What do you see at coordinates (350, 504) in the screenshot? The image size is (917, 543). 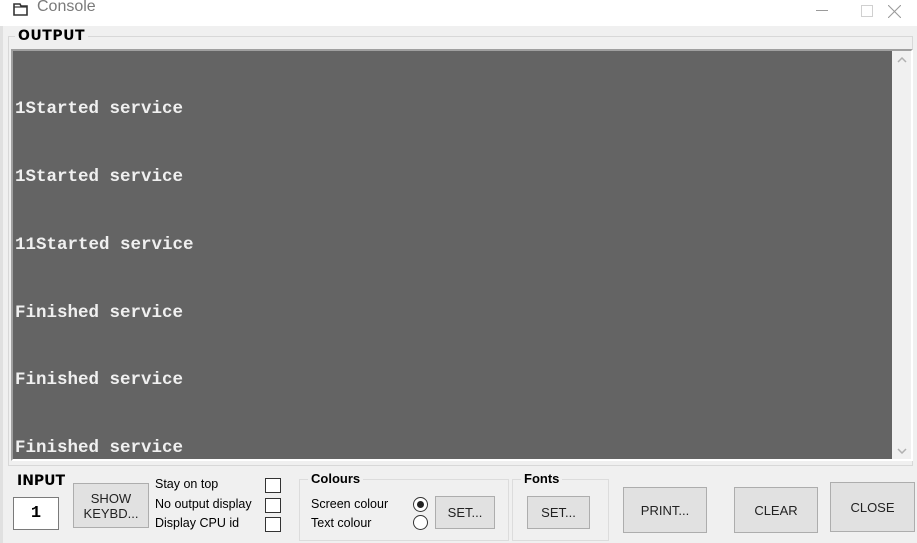 I see `screen-colour-label: Screen colour` at bounding box center [350, 504].